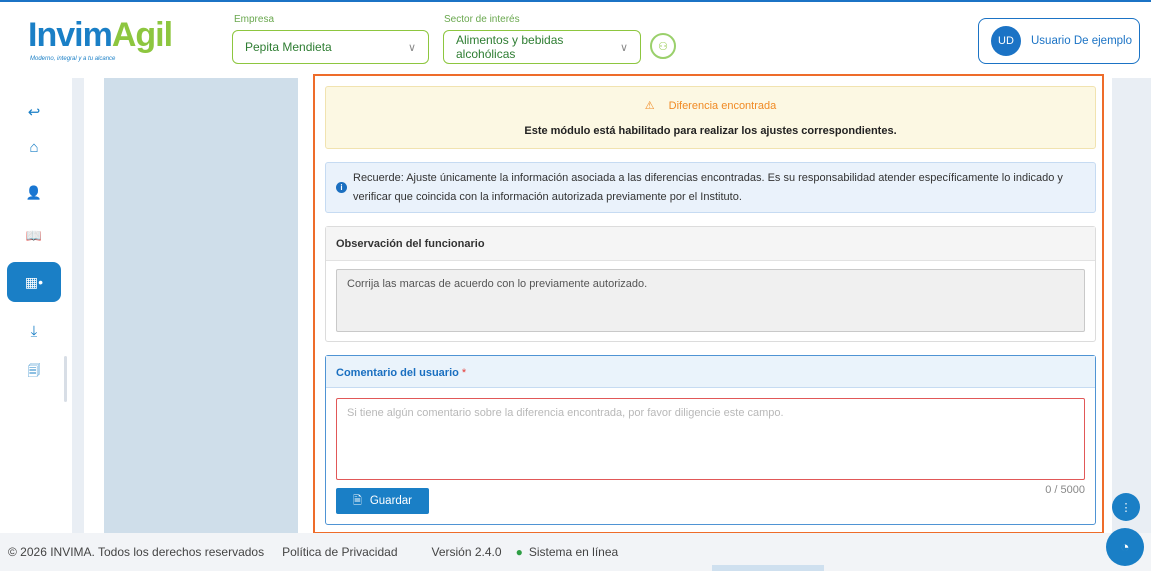  I want to click on empresa-select: Pepita Mendieta ∨, so click(330, 47).